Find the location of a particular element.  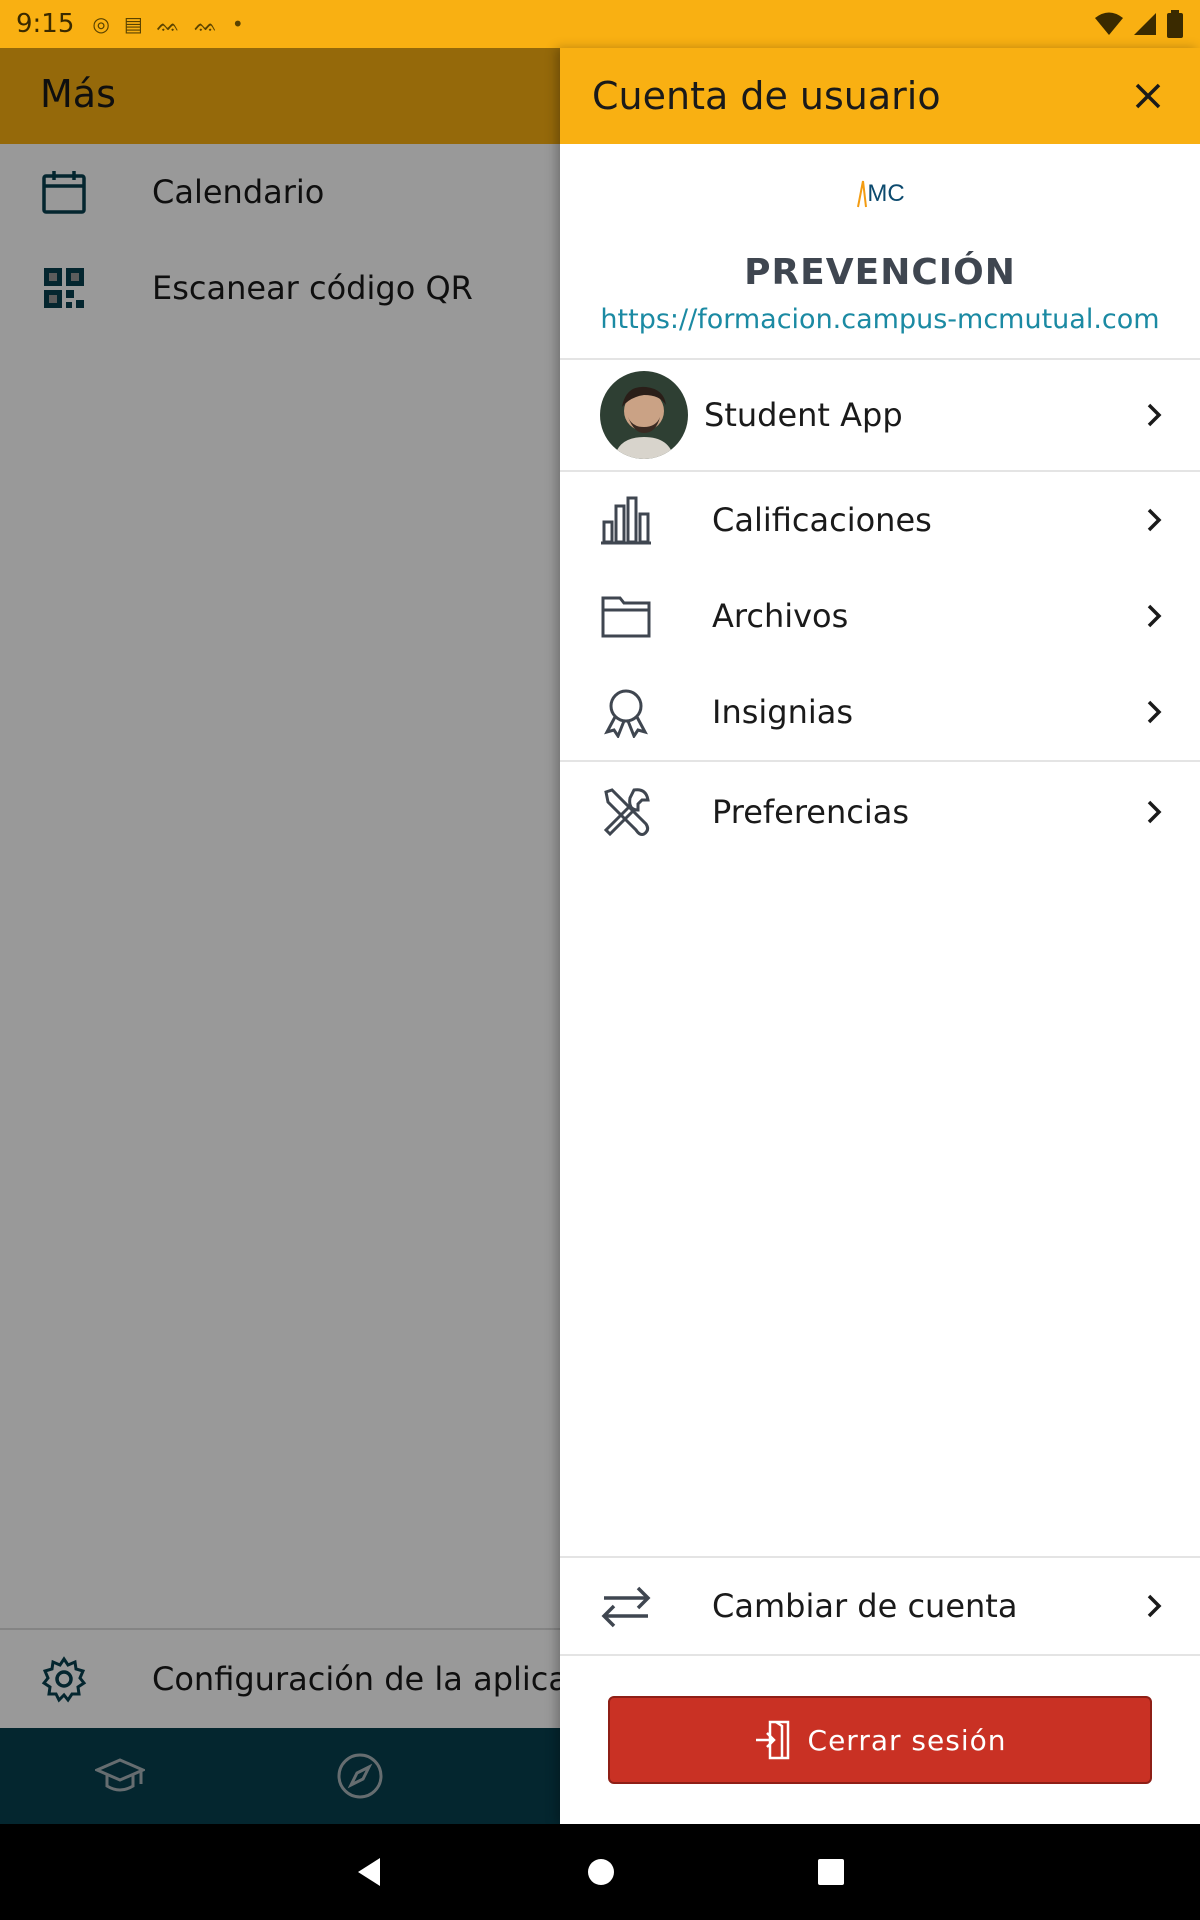

notification-icons: ◎ ▤ ᨐ ᨐ • is located at coordinates (167, 24).